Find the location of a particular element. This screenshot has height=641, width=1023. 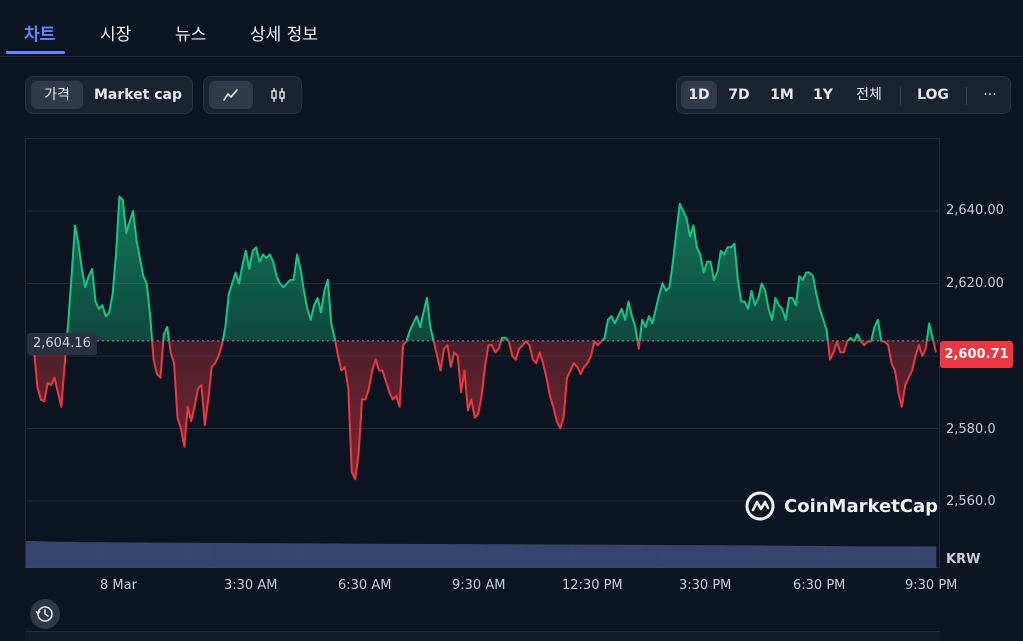

time-range-toggle: 1D 7D 1M 1Y 전체 LOG ··· is located at coordinates (843, 95).